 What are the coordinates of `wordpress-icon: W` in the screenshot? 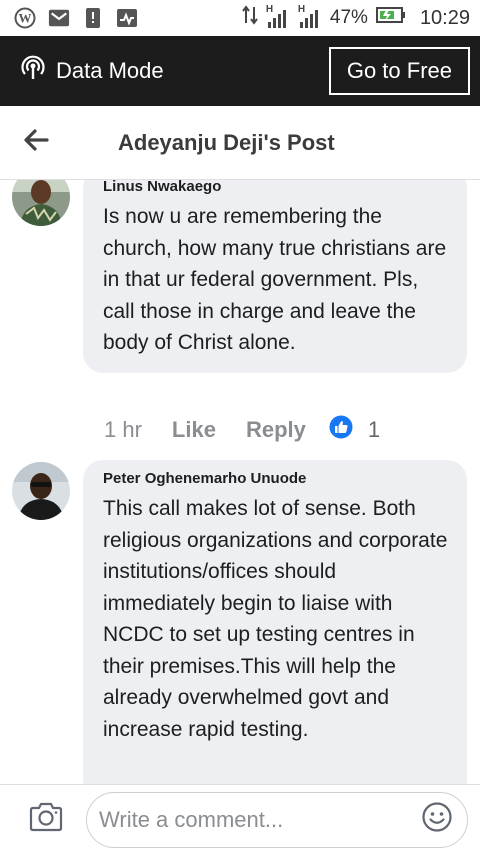 It's located at (25, 18).